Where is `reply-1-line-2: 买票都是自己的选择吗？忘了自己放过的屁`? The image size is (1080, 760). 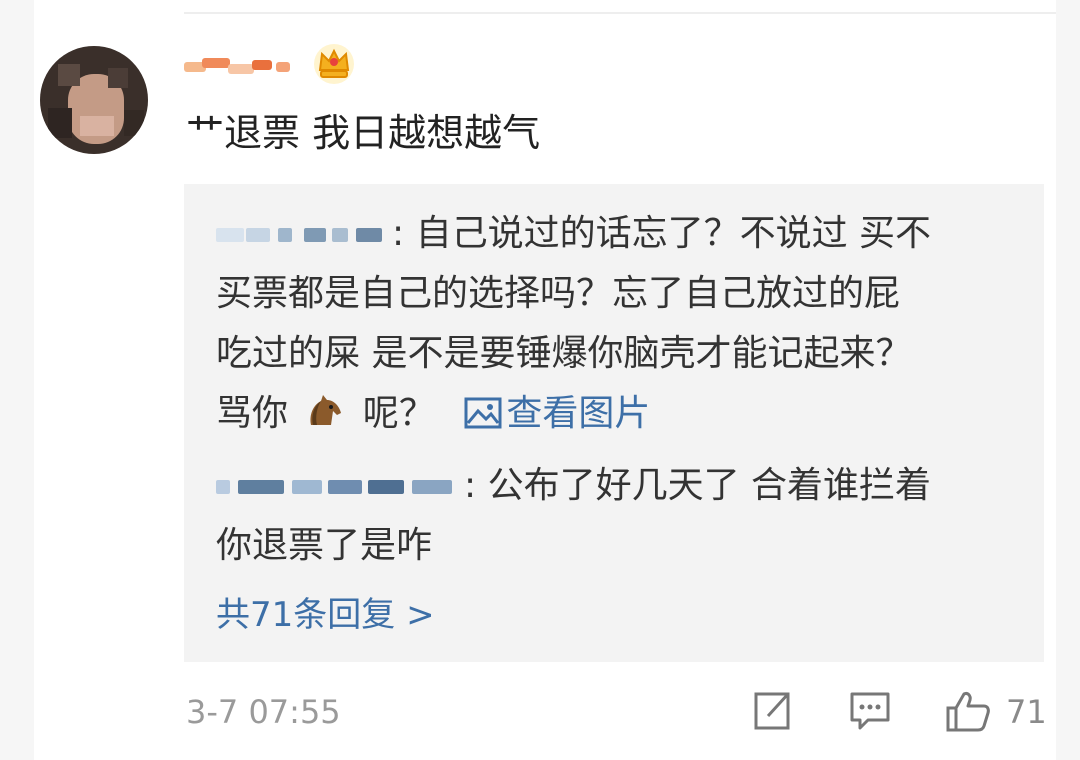 reply-1-line-2: 买票都是自己的选择吗？忘了自己放过的屁 is located at coordinates (558, 293).